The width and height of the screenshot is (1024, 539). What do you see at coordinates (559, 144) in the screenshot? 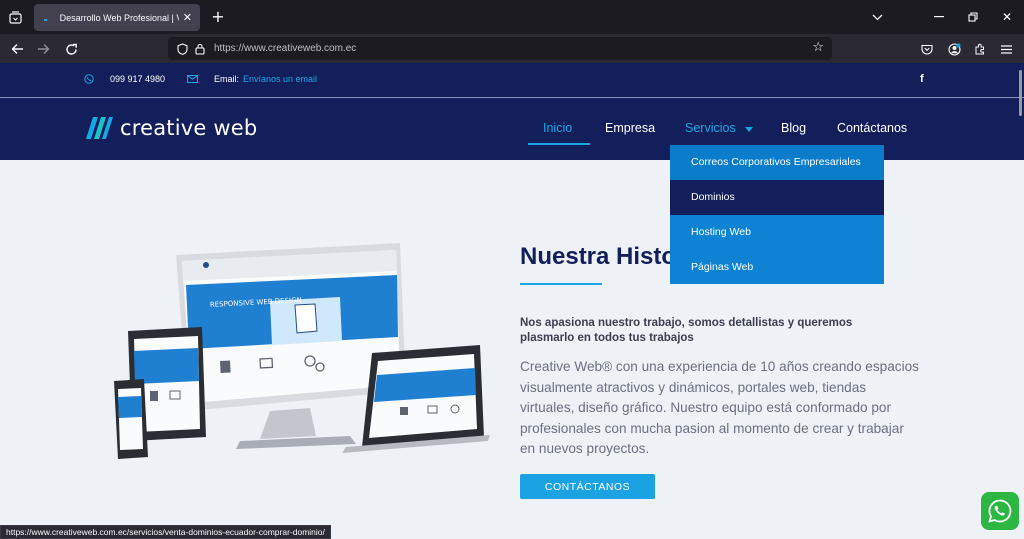
I see `nav-active-underline` at bounding box center [559, 144].